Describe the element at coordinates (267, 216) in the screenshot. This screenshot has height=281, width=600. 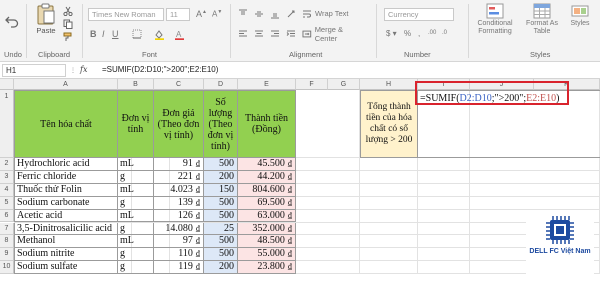
I see `table-cell-total: 63.000 ₫` at that location.